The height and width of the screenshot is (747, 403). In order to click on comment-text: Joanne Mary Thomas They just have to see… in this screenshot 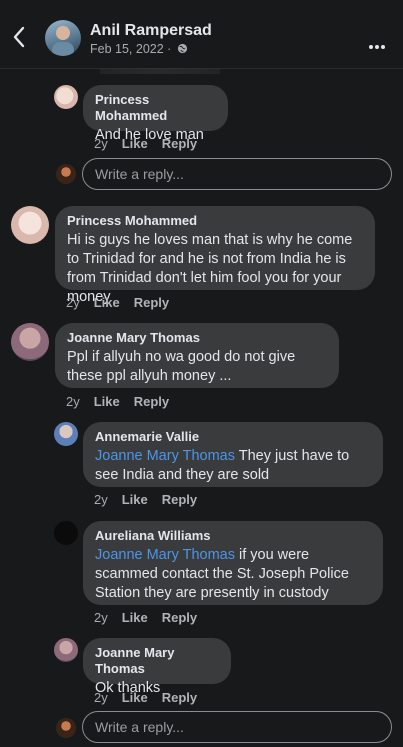, I will do `click(222, 465)`.